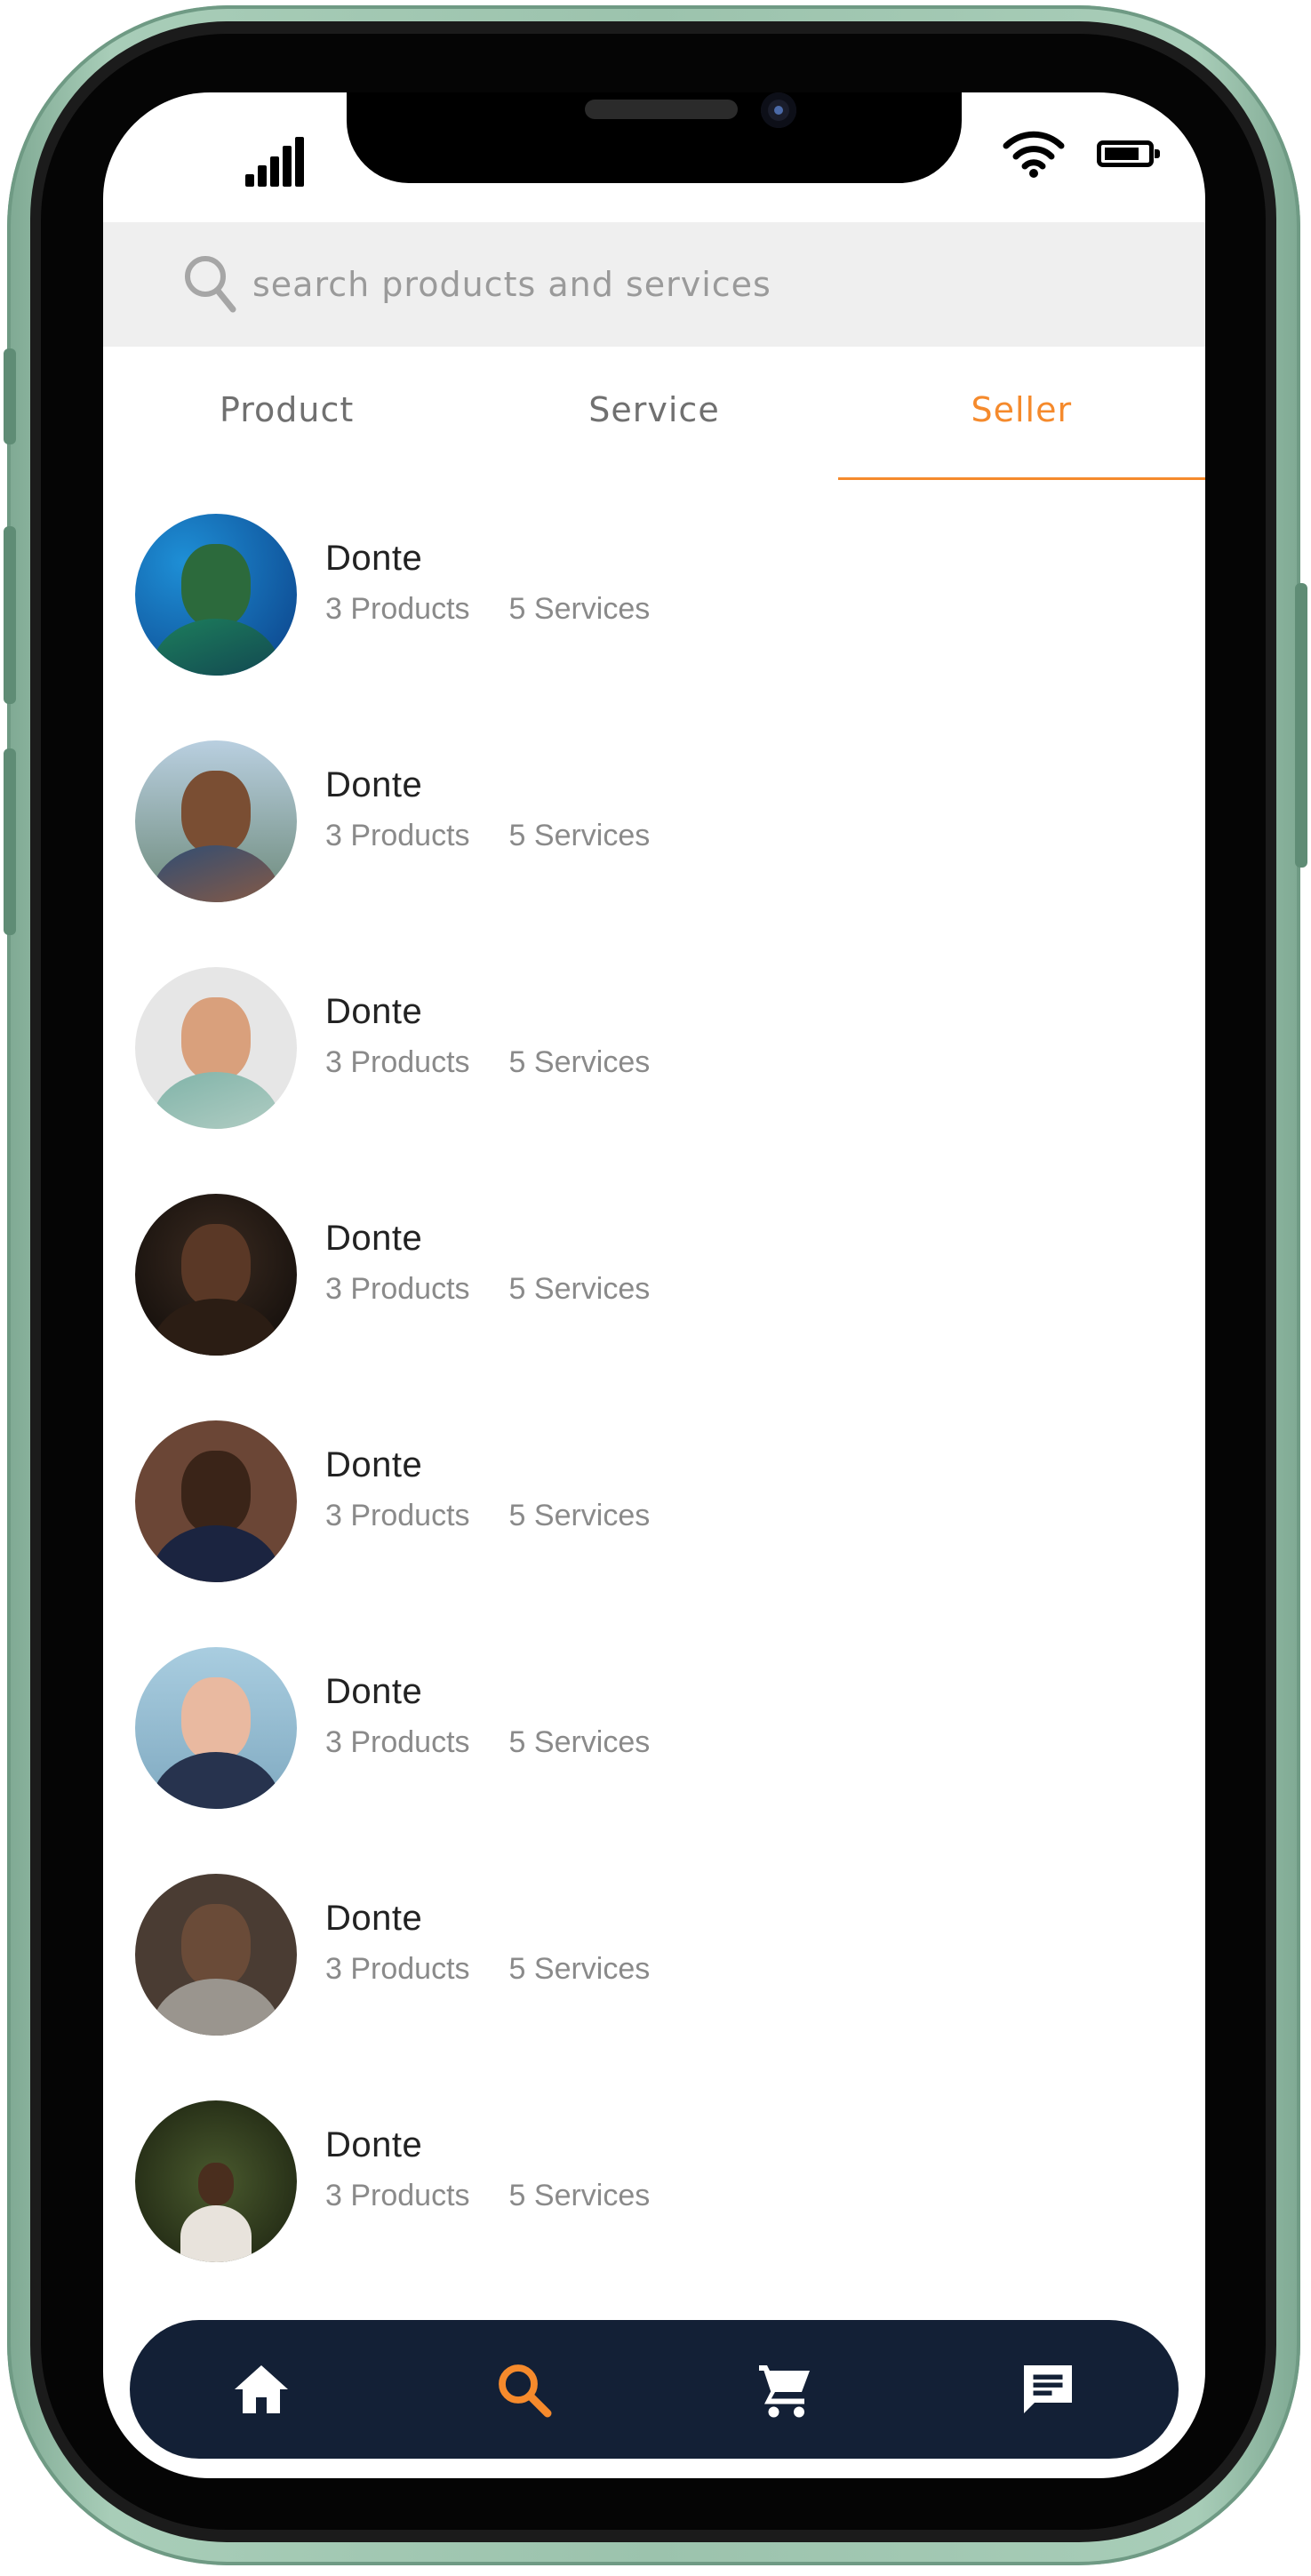 The width and height of the screenshot is (1311, 2576). I want to click on search-input, so click(652, 284).